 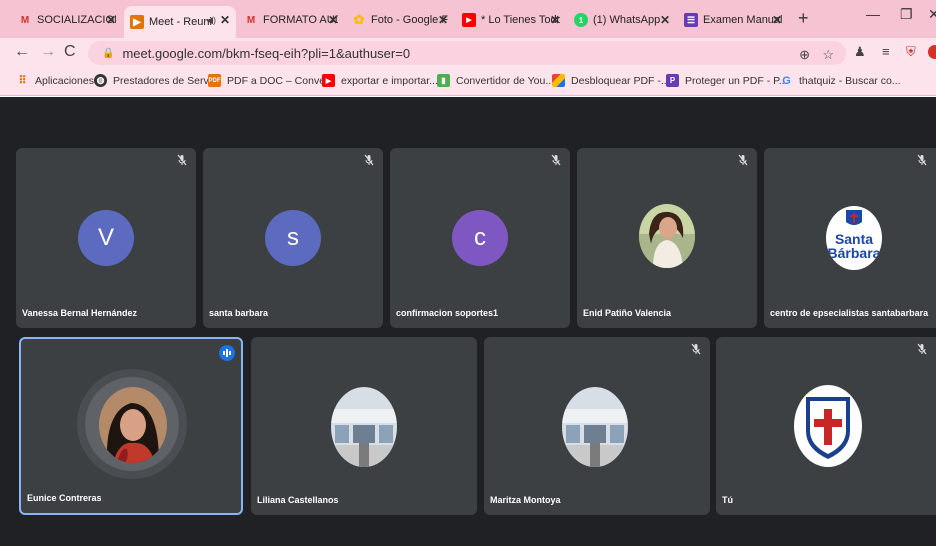 What do you see at coordinates (911, 52) in the screenshot?
I see `shield-extension-icon: ⛨` at bounding box center [911, 52].